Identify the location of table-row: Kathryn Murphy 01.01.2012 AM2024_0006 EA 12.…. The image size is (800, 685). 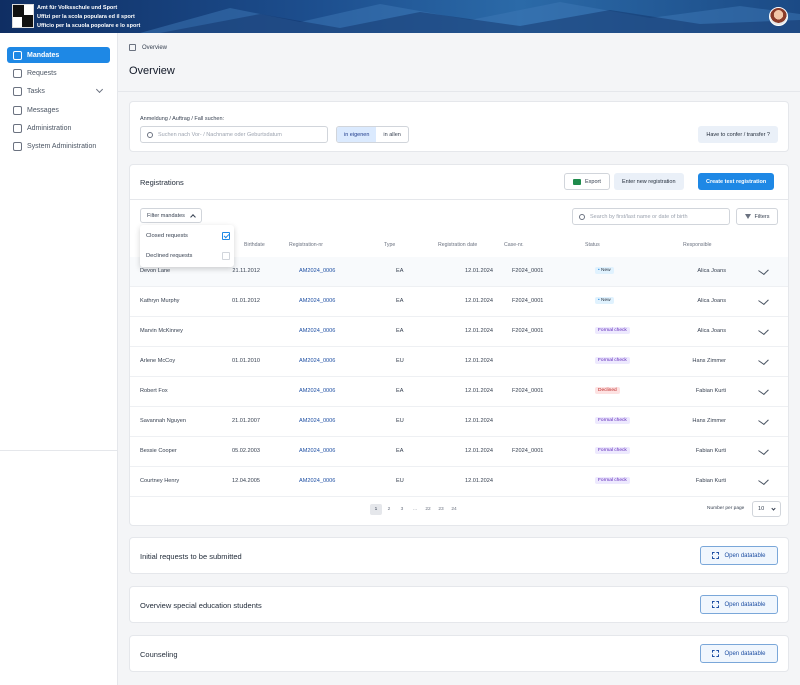
(459, 302).